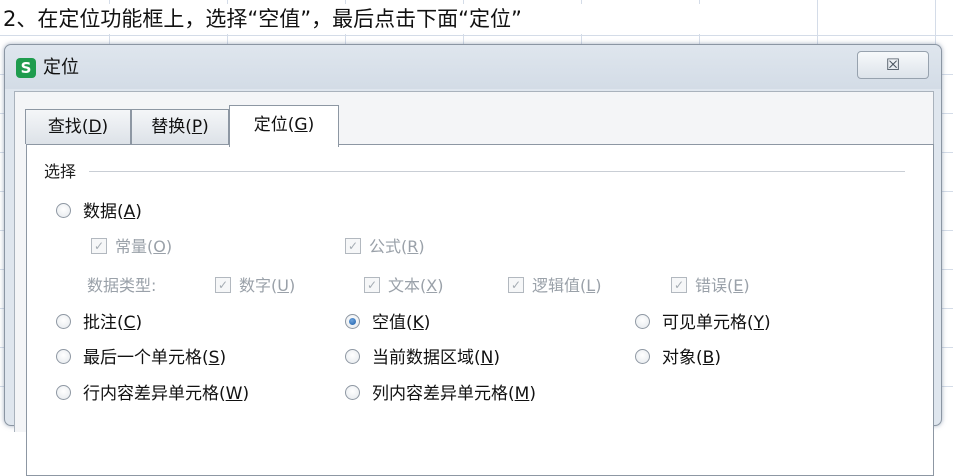 The image size is (953, 476). What do you see at coordinates (436, 358) in the screenshot?
I see `radio-current-region-label: 当前数据区域(N)` at bounding box center [436, 358].